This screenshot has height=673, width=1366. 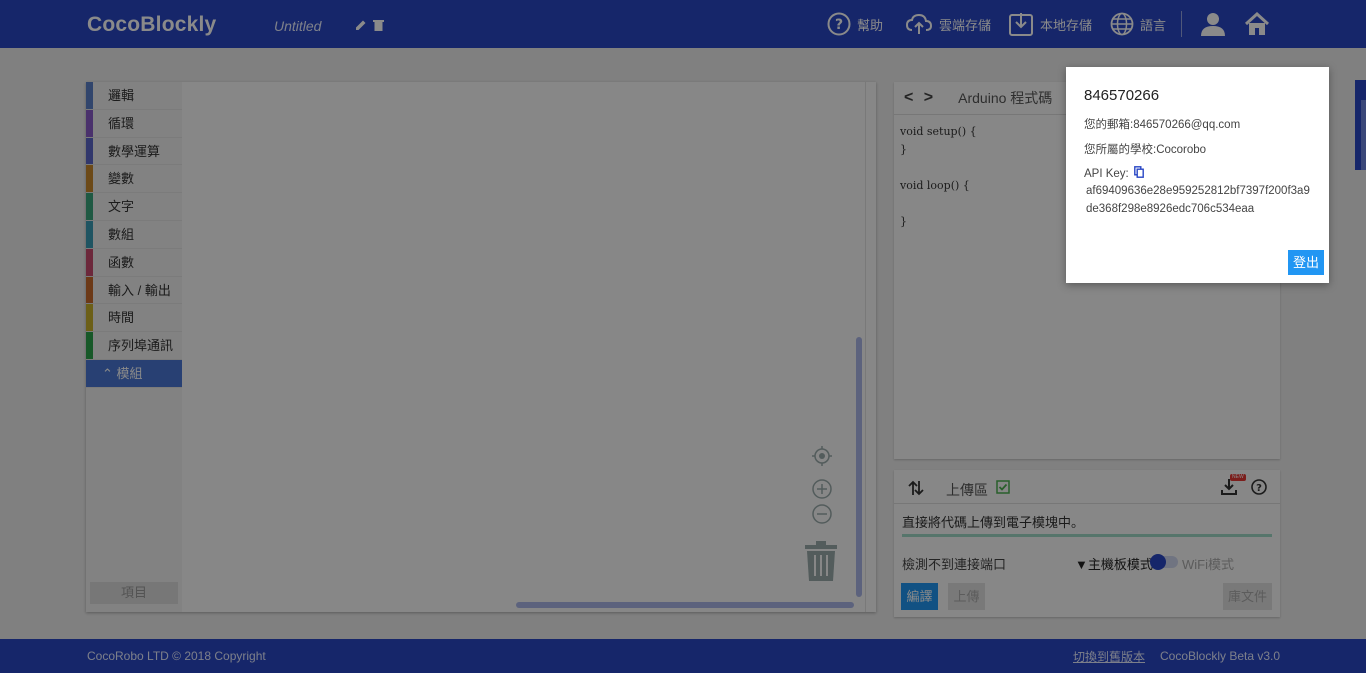 I want to click on copy-icon, so click(x=1139, y=172).